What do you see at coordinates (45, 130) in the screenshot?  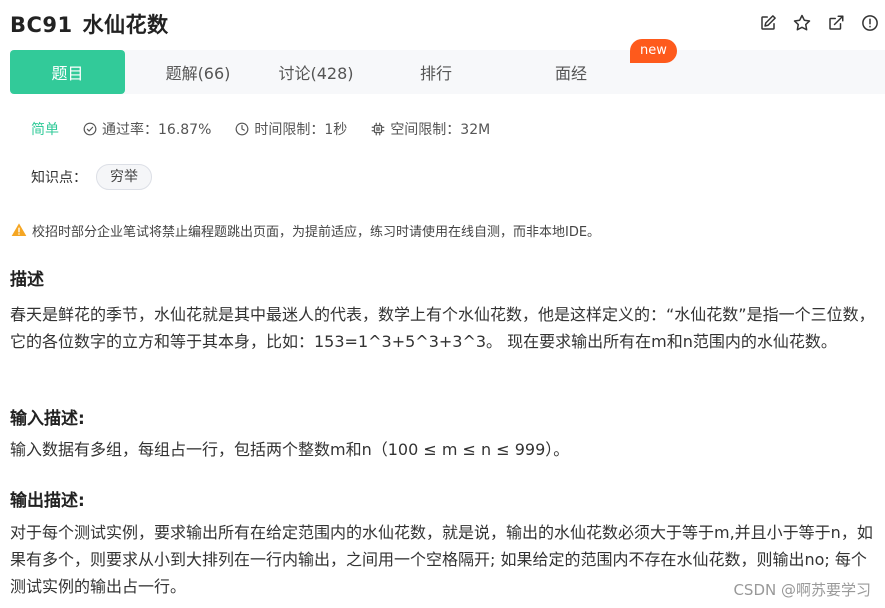 I see `difficulty-label: 简单` at bounding box center [45, 130].